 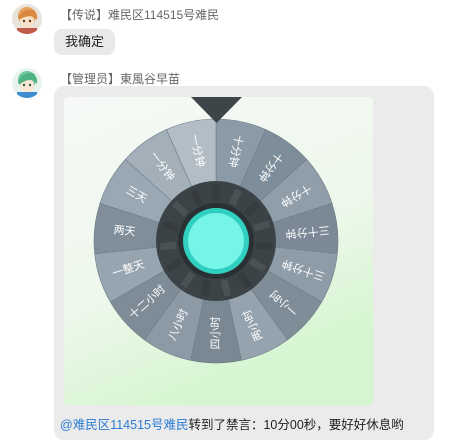 What do you see at coordinates (84, 15) in the screenshot?
I see `sender-tag: 【传说】` at bounding box center [84, 15].